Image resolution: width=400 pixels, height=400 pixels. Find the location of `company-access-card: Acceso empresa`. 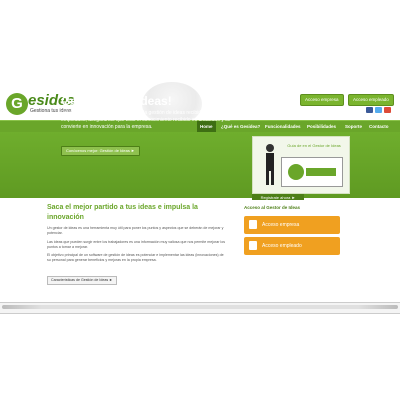

company-access-card: Acceso empresa is located at coordinates (292, 225).